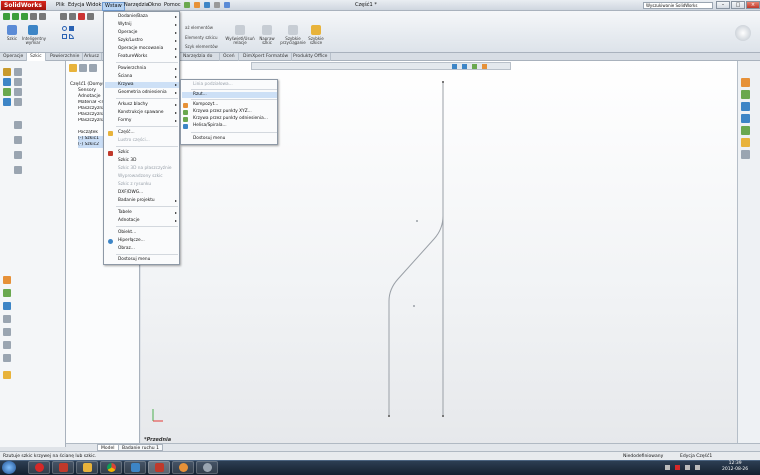  Describe the element at coordinates (71, 36) in the screenshot. I see `arc-icon` at that location.